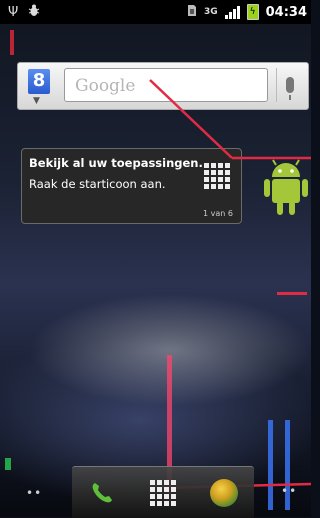  I want to click on phone-icon, so click(102, 492).